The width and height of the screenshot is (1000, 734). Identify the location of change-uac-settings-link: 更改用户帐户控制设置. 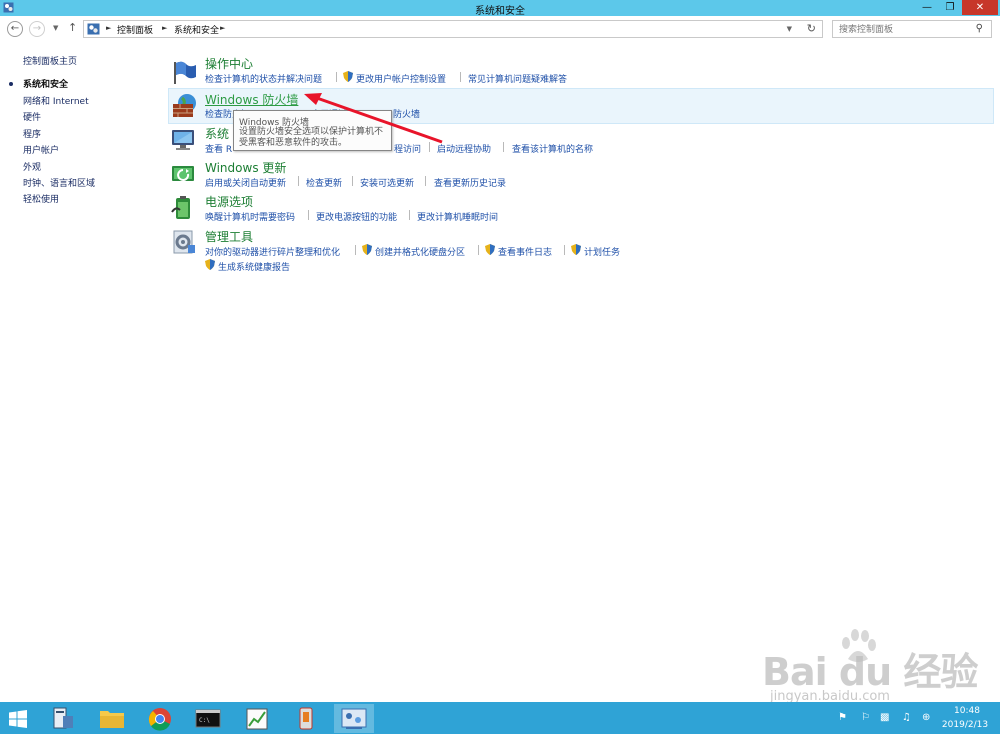
(401, 78).